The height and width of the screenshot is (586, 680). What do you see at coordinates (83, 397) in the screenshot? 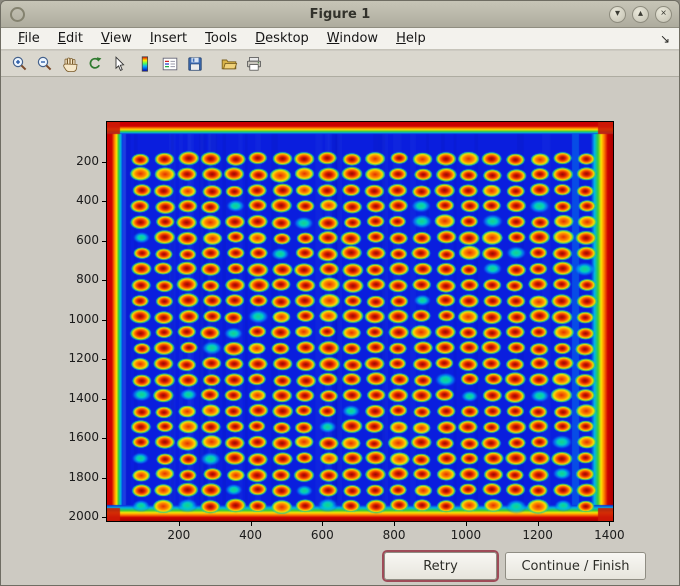
I see `y-tick-label: 1400` at bounding box center [83, 397].